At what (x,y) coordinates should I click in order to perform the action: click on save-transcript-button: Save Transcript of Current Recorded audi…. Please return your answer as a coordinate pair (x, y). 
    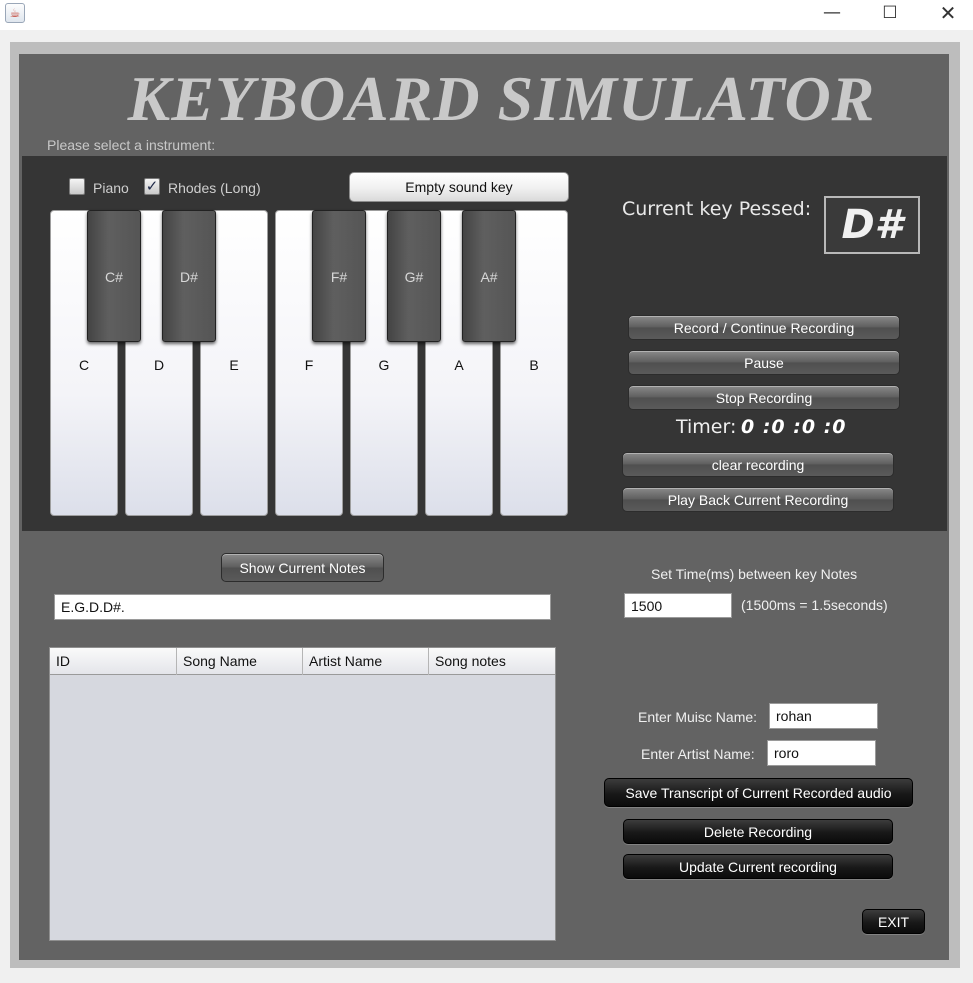
    Looking at the image, I should click on (758, 792).